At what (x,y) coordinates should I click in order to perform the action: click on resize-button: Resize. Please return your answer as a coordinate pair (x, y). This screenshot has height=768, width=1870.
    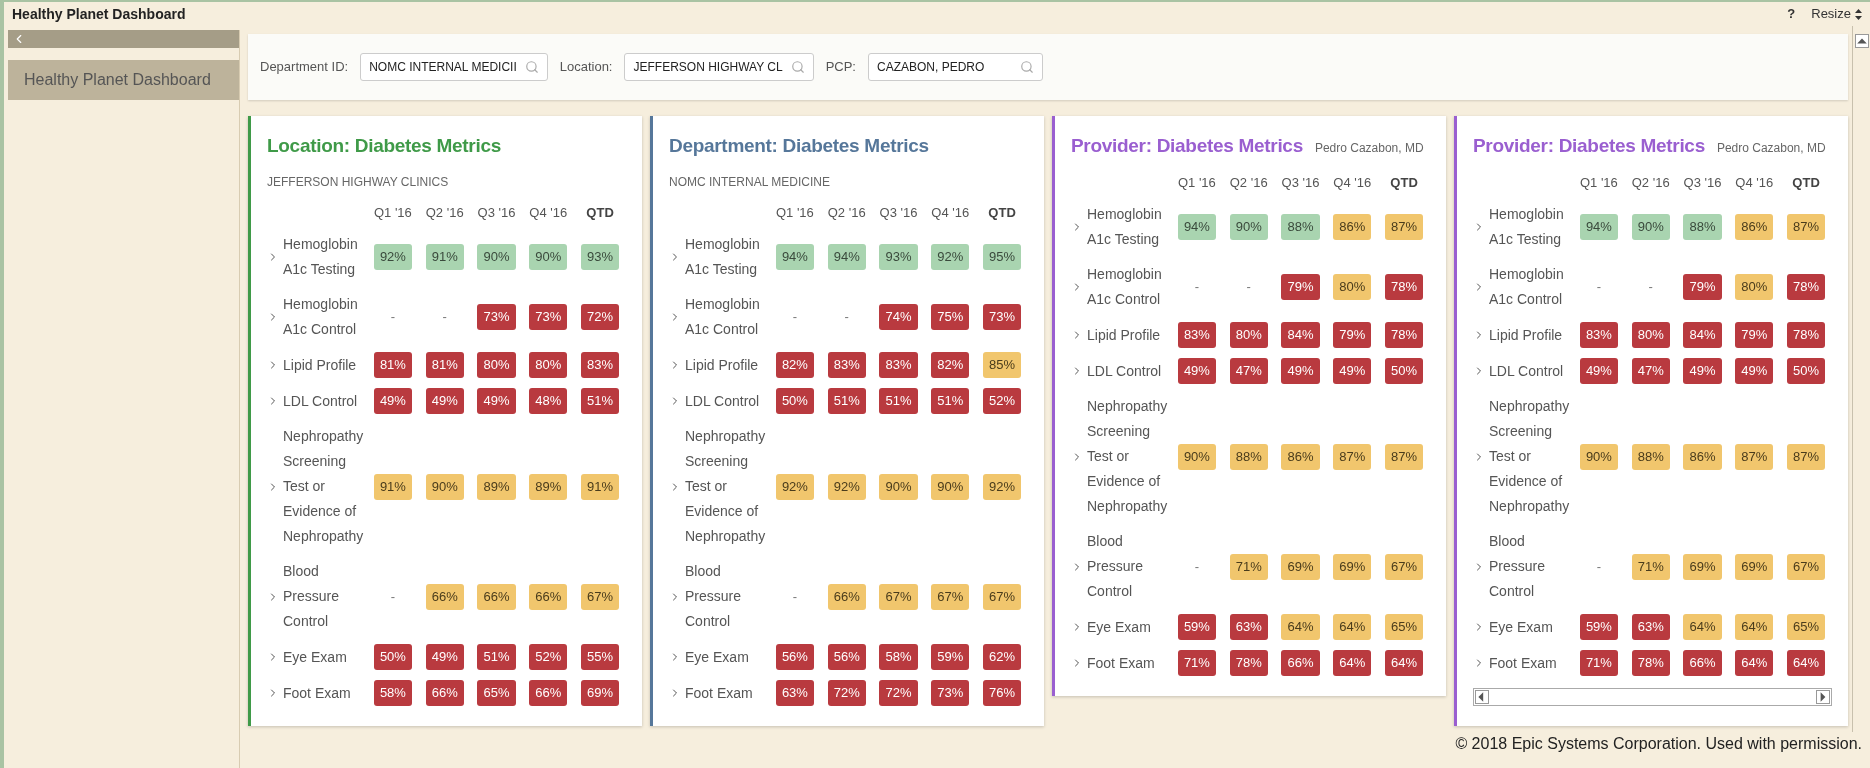
    Looking at the image, I should click on (1836, 14).